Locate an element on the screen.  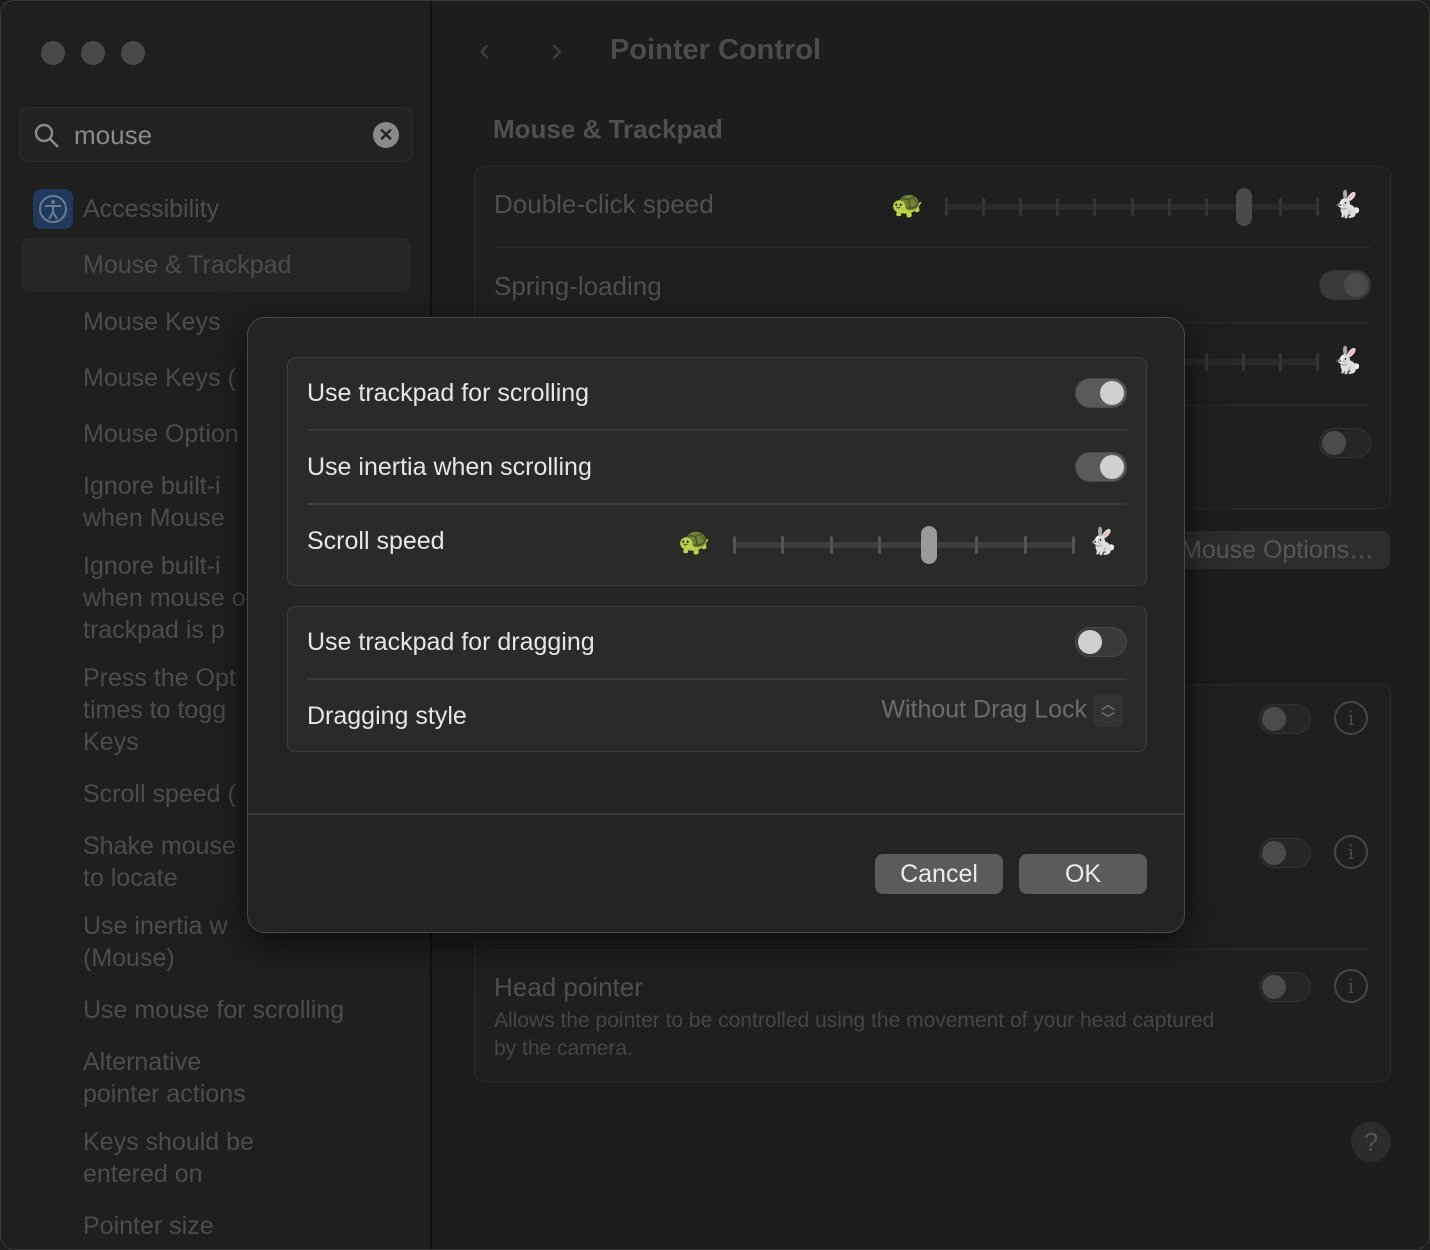
scrolling-label: Use trackpad for scrolling is located at coordinates (448, 393).